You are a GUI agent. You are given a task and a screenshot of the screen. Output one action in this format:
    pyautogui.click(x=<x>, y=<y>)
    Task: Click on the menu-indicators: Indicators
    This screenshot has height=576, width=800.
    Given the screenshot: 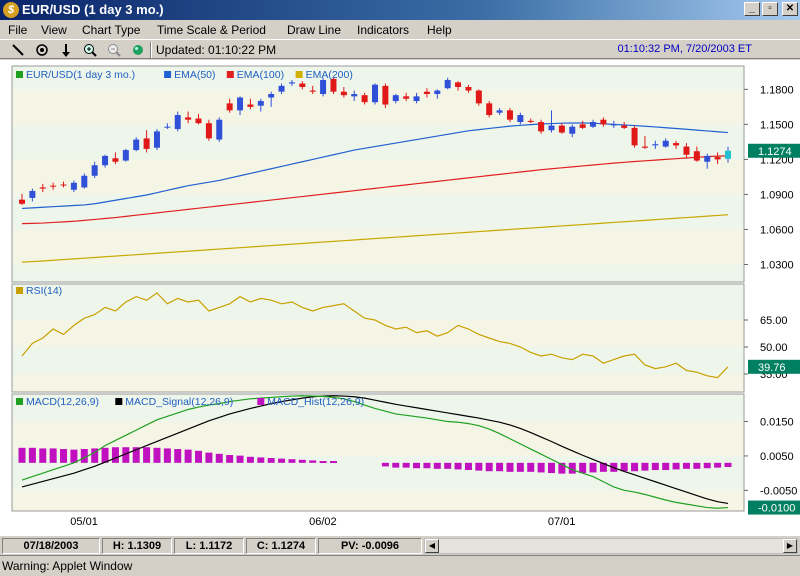 What is the action you would take?
    pyautogui.click(x=383, y=30)
    